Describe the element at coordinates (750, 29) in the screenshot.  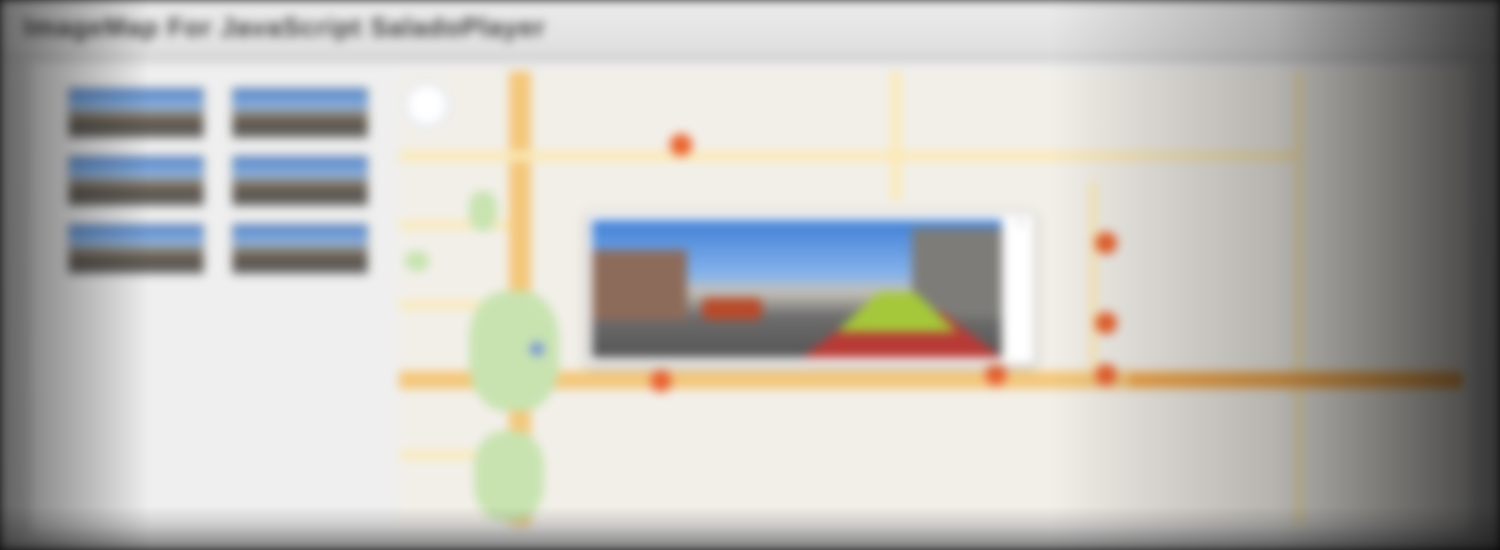
I see `title-bar: ImageMap For JavaScript SaladoPlayer` at that location.